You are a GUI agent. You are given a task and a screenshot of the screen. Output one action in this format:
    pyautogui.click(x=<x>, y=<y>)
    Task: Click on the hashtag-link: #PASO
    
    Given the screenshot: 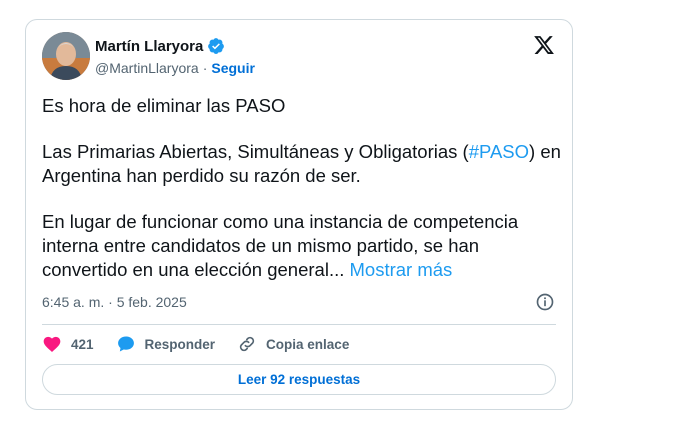 What is the action you would take?
    pyautogui.click(x=499, y=151)
    